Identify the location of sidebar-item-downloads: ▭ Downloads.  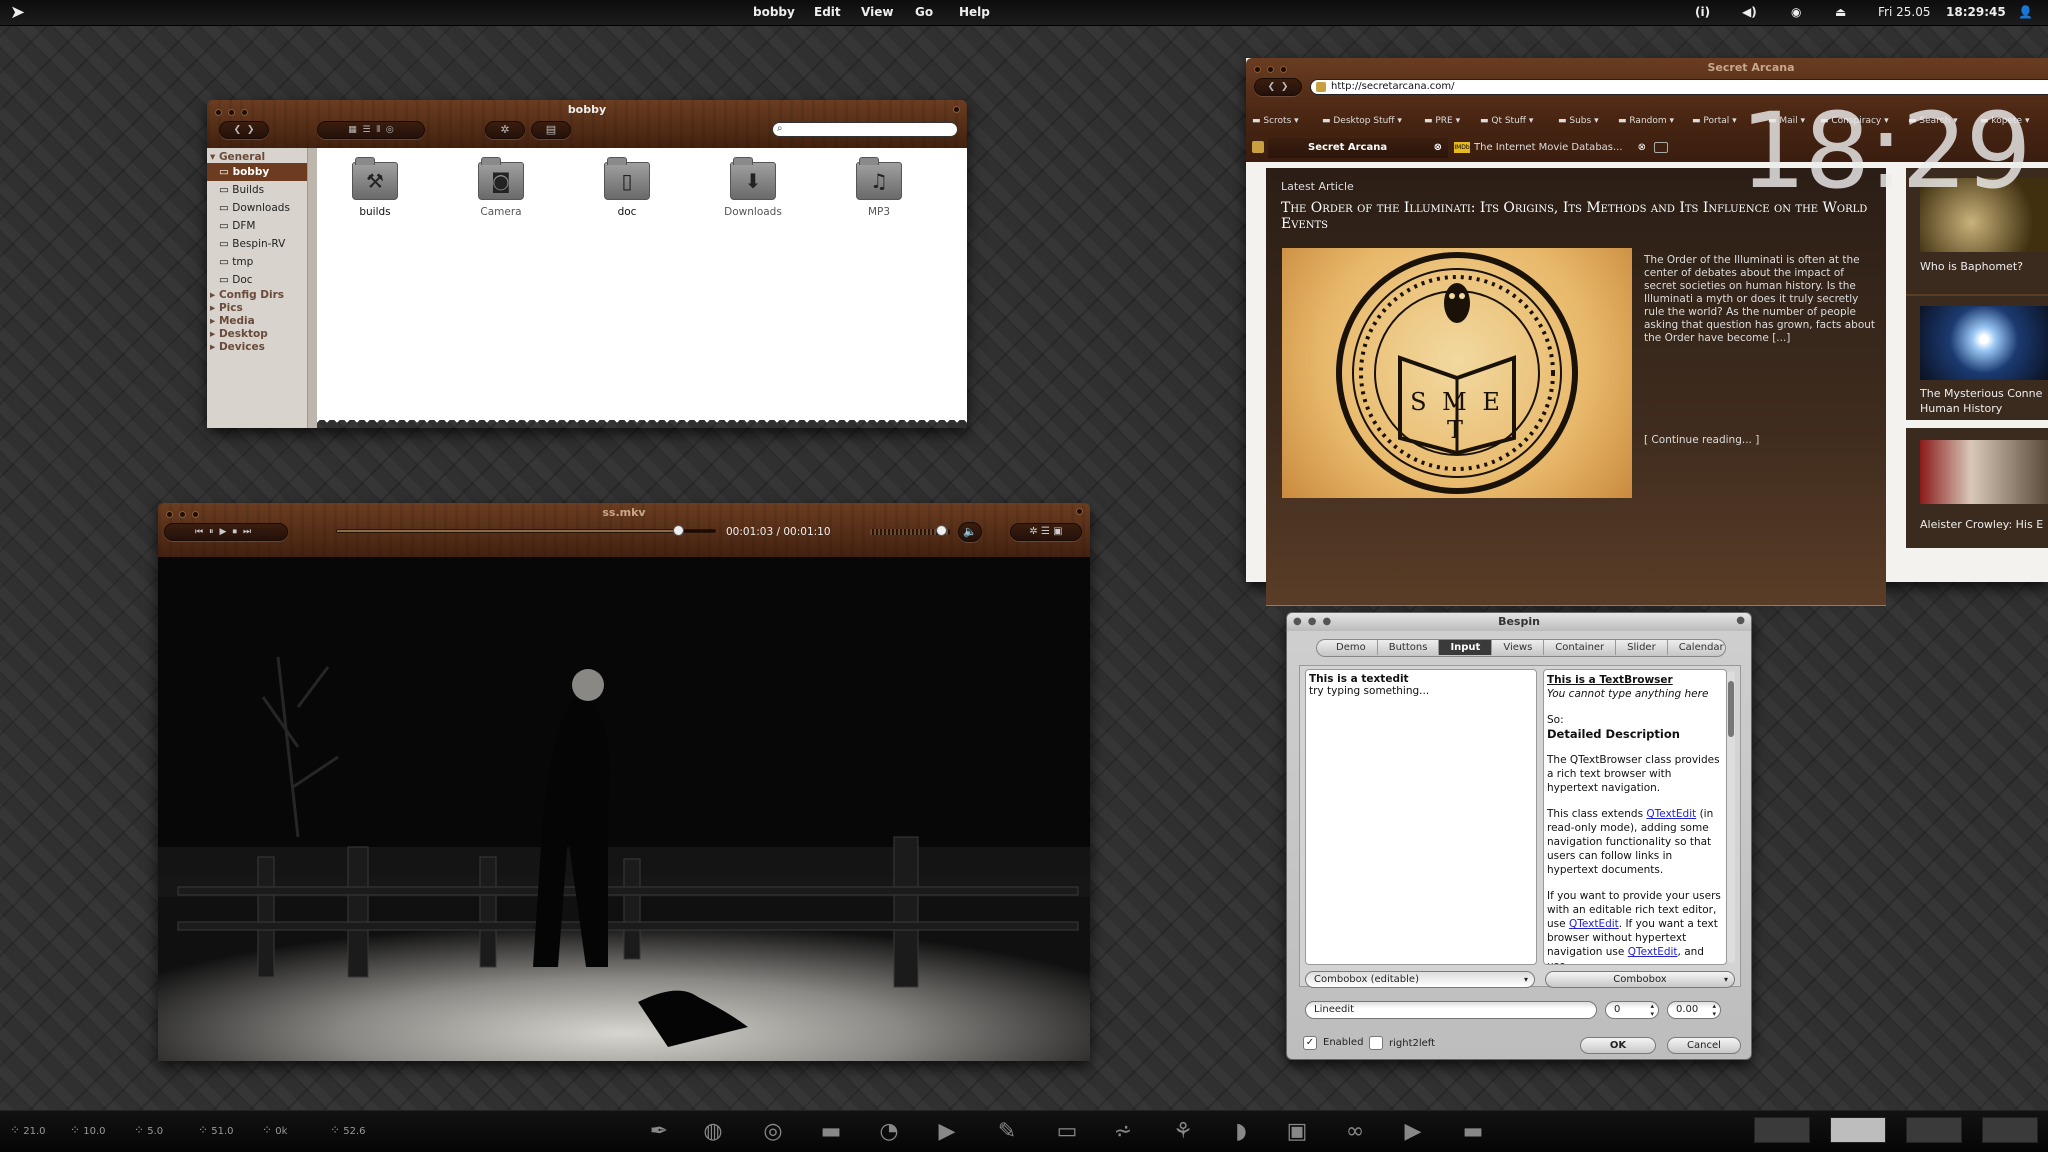
(257, 208).